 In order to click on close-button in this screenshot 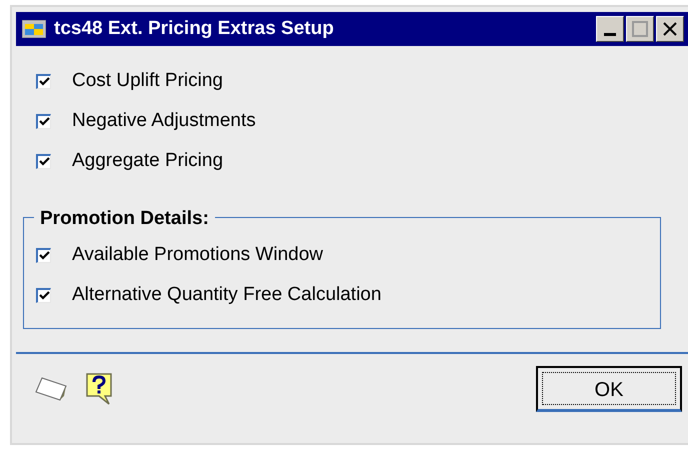, I will do `click(670, 29)`.